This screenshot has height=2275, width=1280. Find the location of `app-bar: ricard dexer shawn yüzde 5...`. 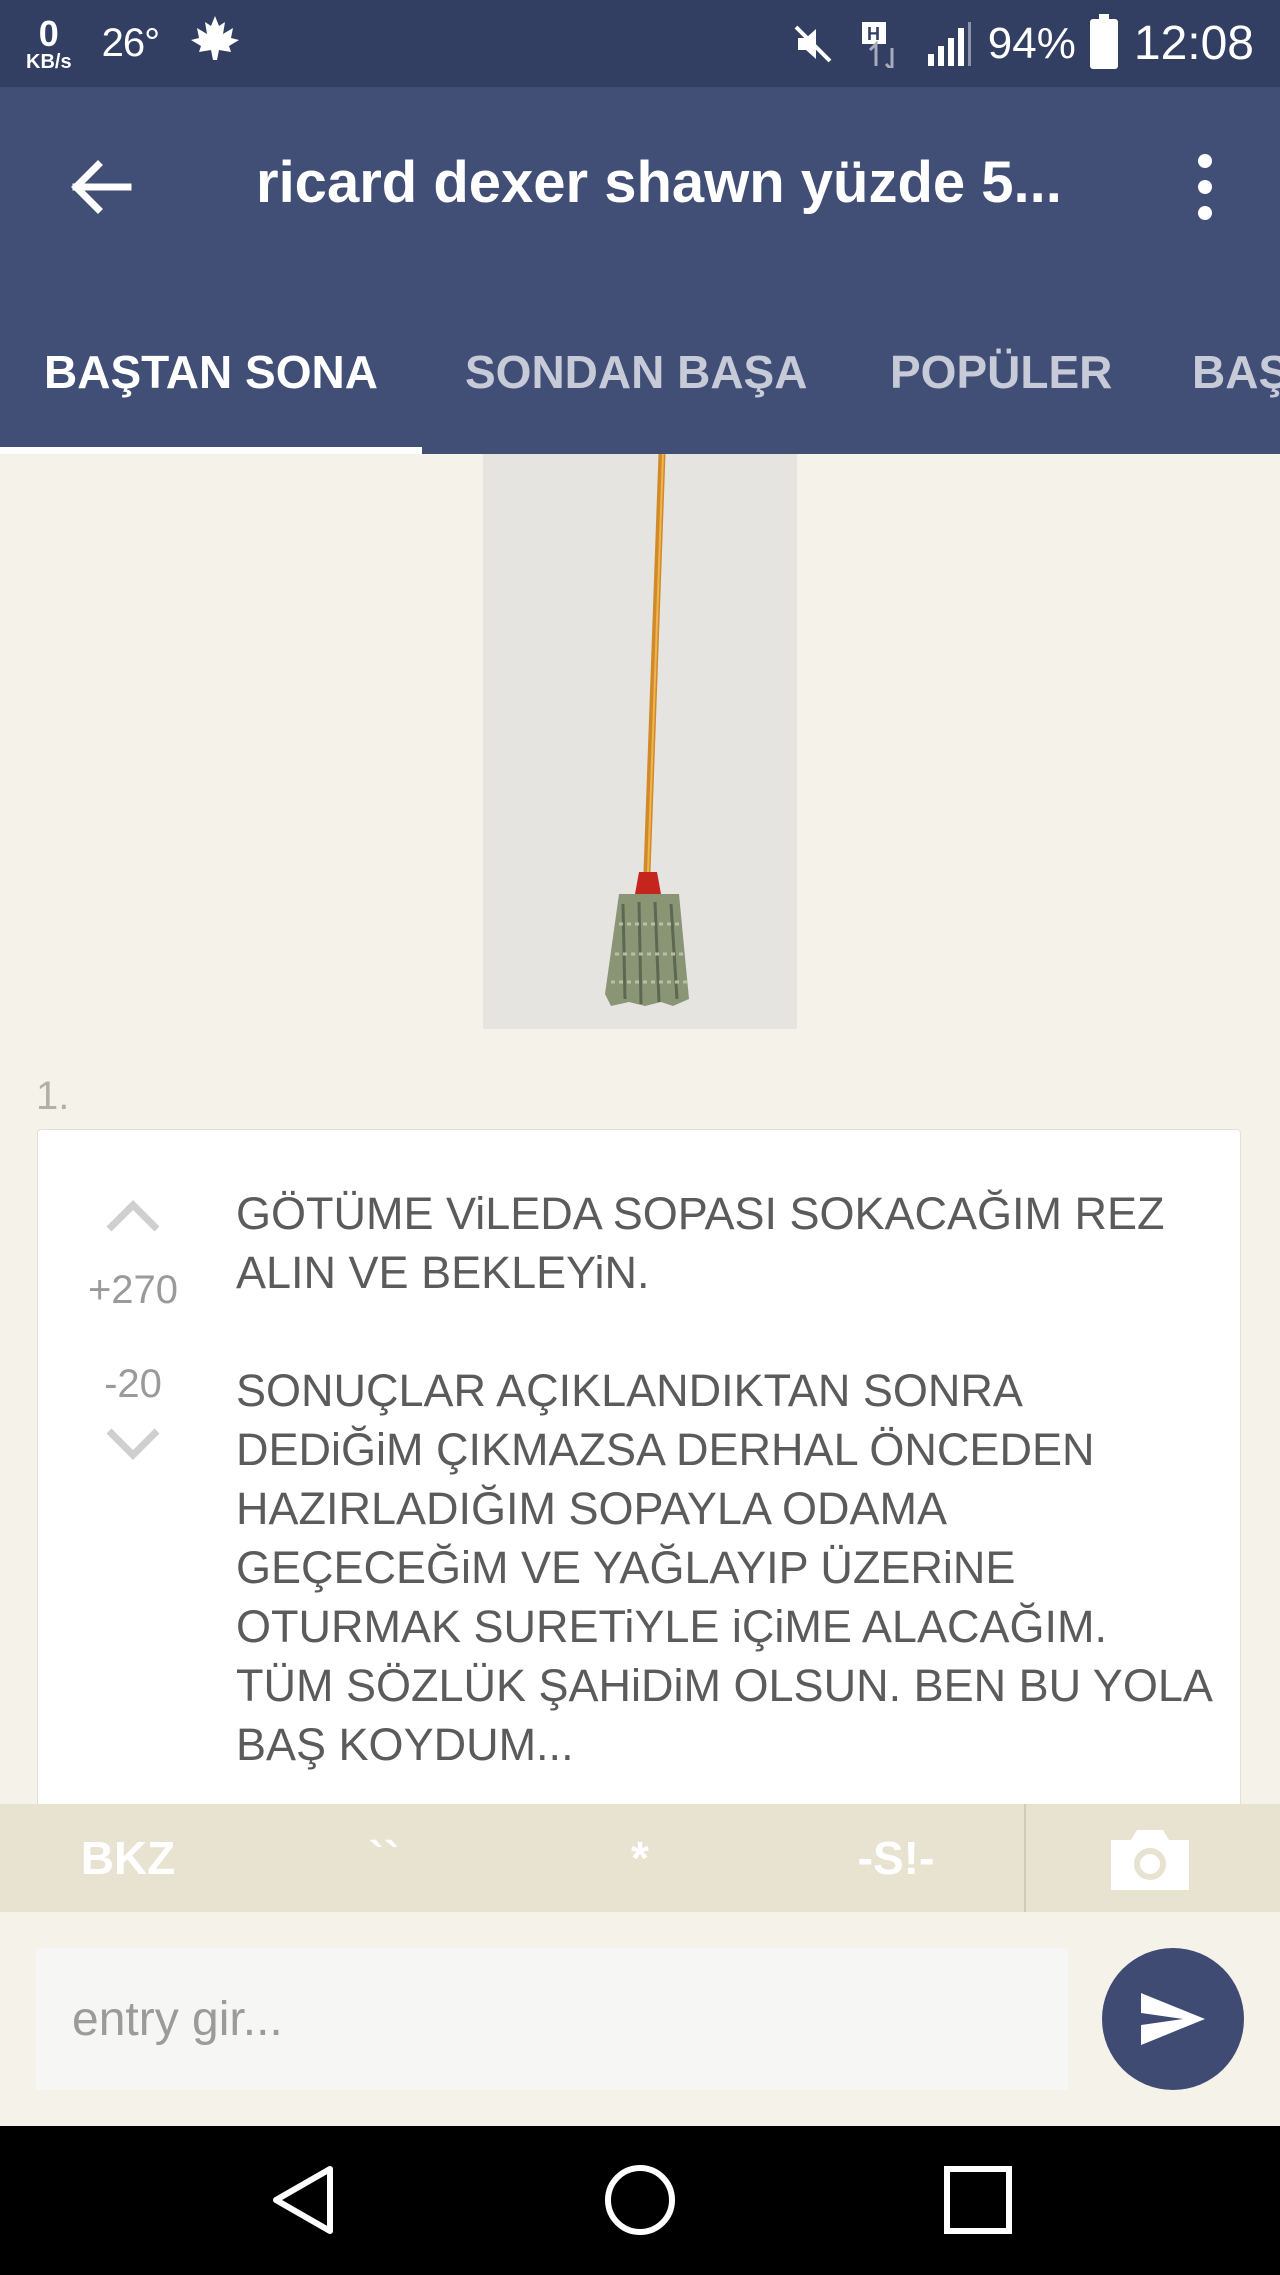

app-bar: ricard dexer shawn yüzde 5... is located at coordinates (640, 187).